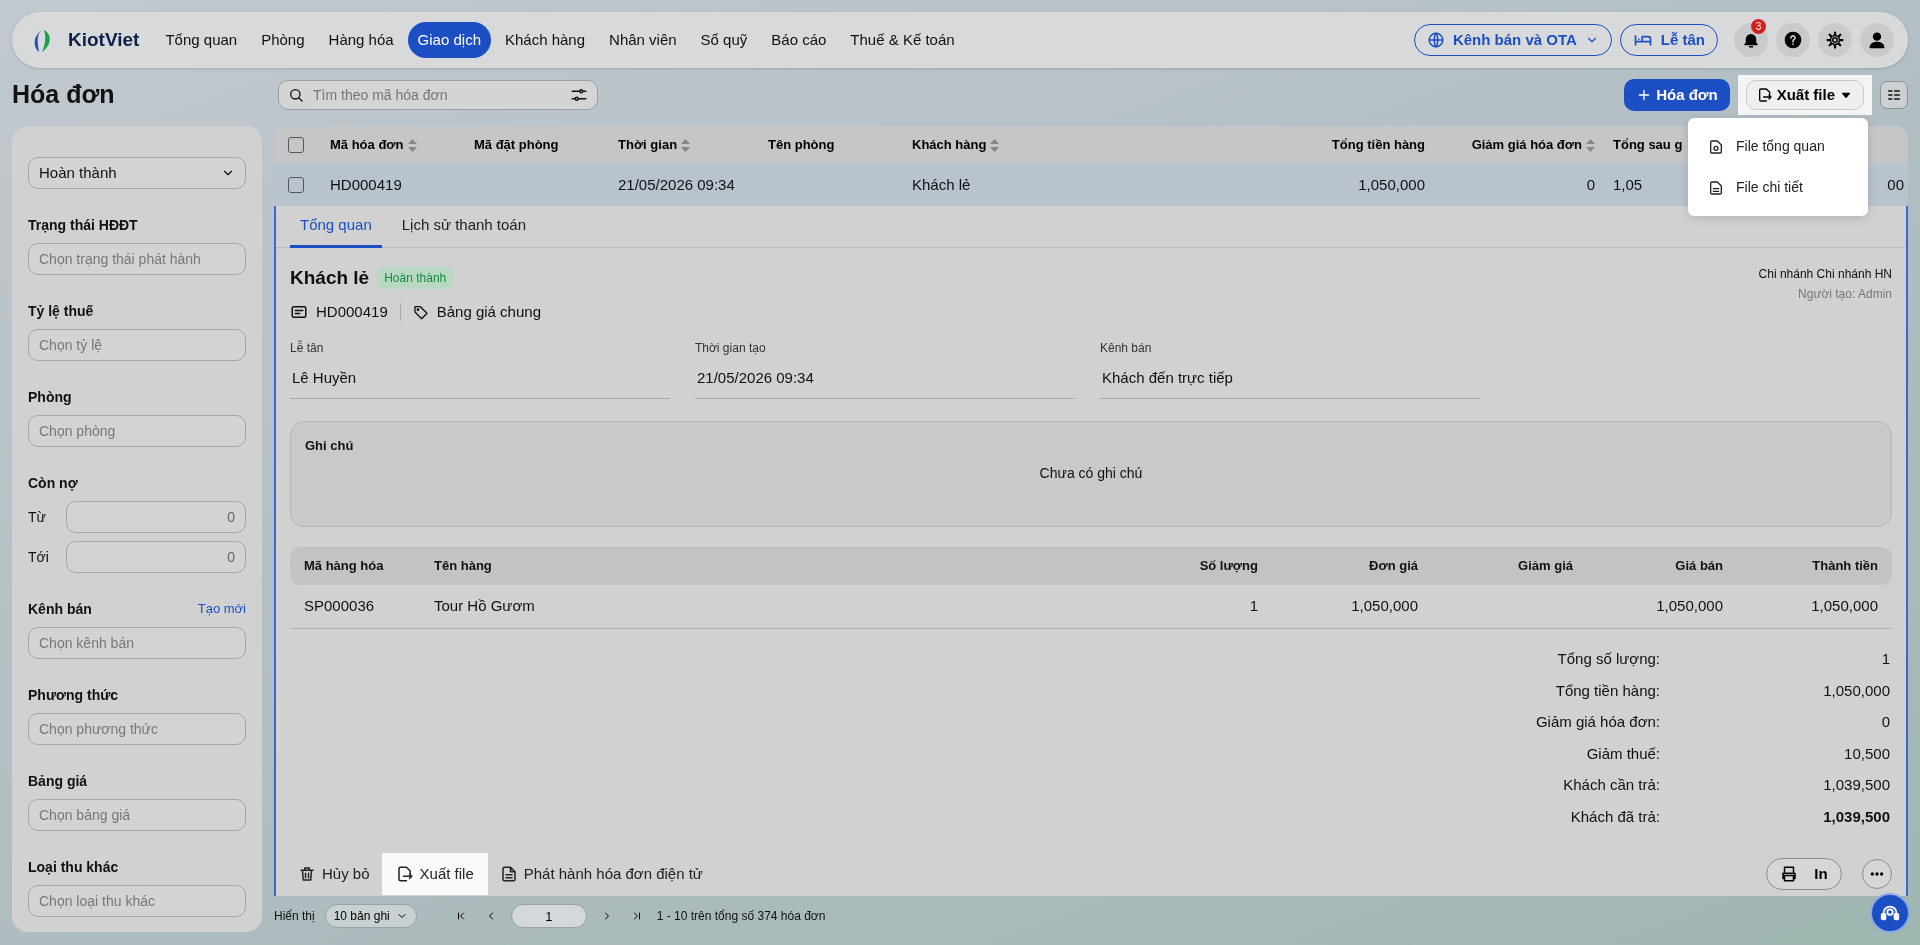 This screenshot has width=1920, height=945. What do you see at coordinates (801, 145) in the screenshot?
I see `column-header: Tên phòng` at bounding box center [801, 145].